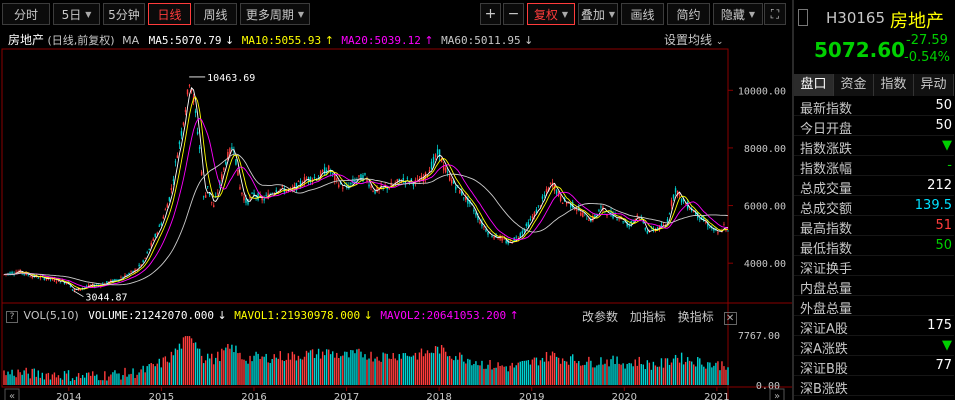 The width and height of the screenshot is (955, 400). What do you see at coordinates (943, 245) in the screenshot?
I see `quote-row-value: 50` at bounding box center [943, 245].